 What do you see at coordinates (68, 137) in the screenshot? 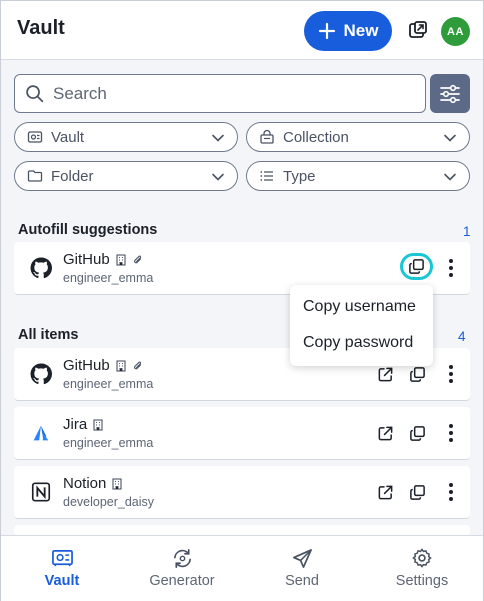
I see `vault-filter-label: Vault` at bounding box center [68, 137].